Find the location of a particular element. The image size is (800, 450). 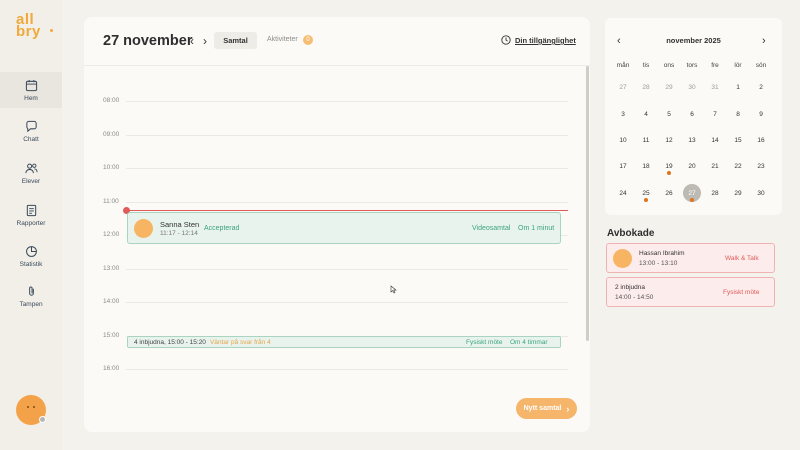

event-countdown: Om 1 minut is located at coordinates (536, 228).